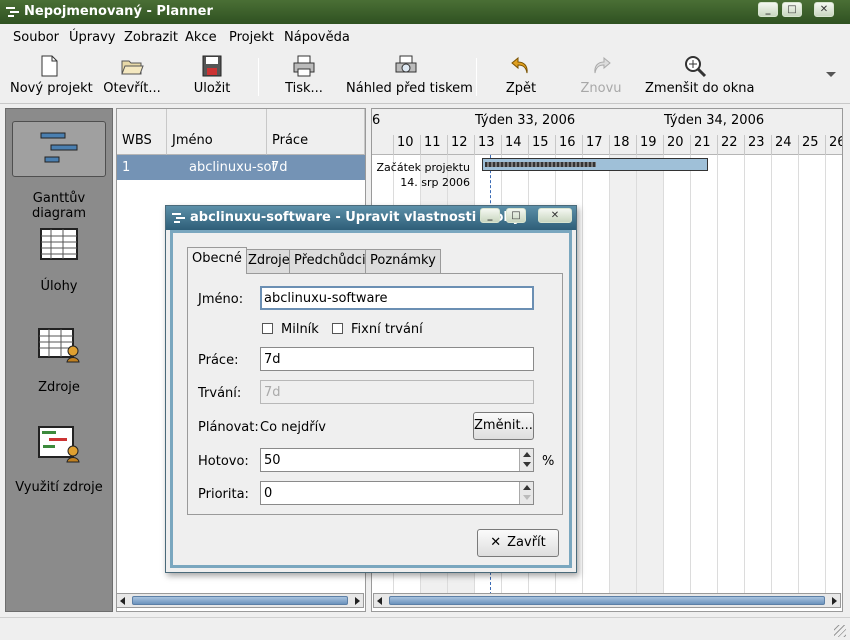 This screenshot has width=850, height=640. Describe the element at coordinates (221, 299) in the screenshot. I see `name-label: Jméno:` at that location.